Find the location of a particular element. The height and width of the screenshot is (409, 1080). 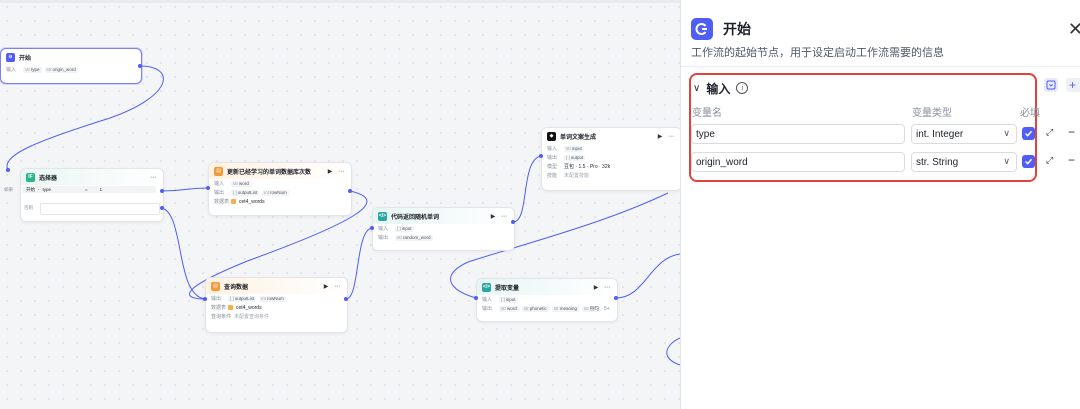

code-icon: </> is located at coordinates (382, 216).